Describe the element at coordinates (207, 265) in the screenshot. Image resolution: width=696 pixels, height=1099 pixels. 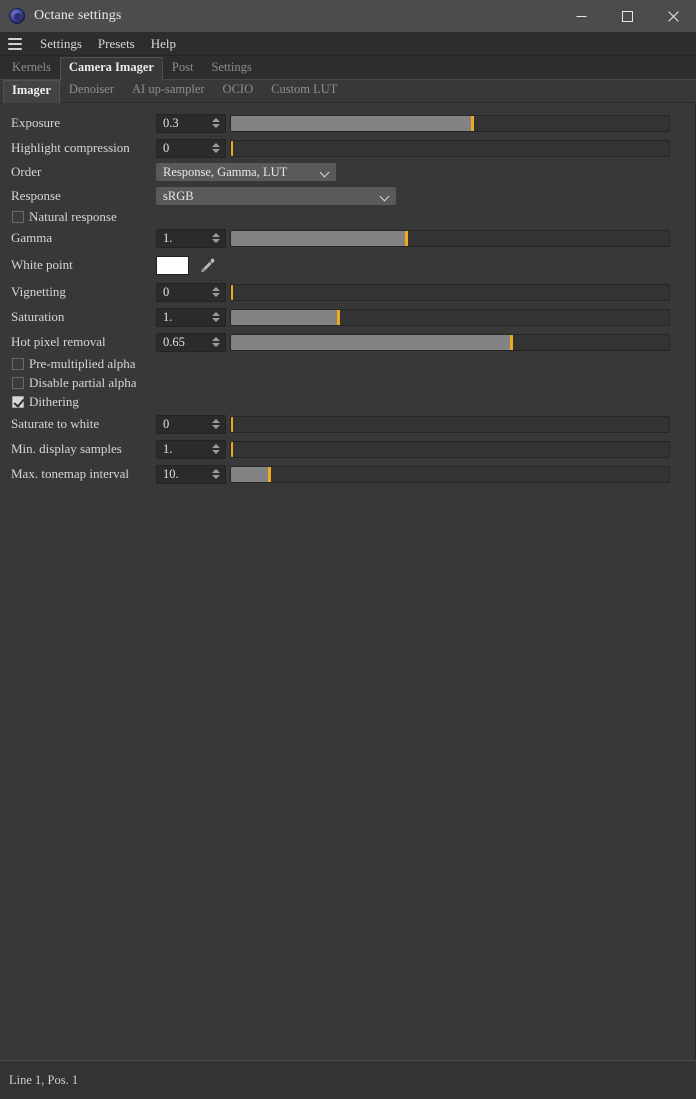
I see `eyedropper-icon` at that location.